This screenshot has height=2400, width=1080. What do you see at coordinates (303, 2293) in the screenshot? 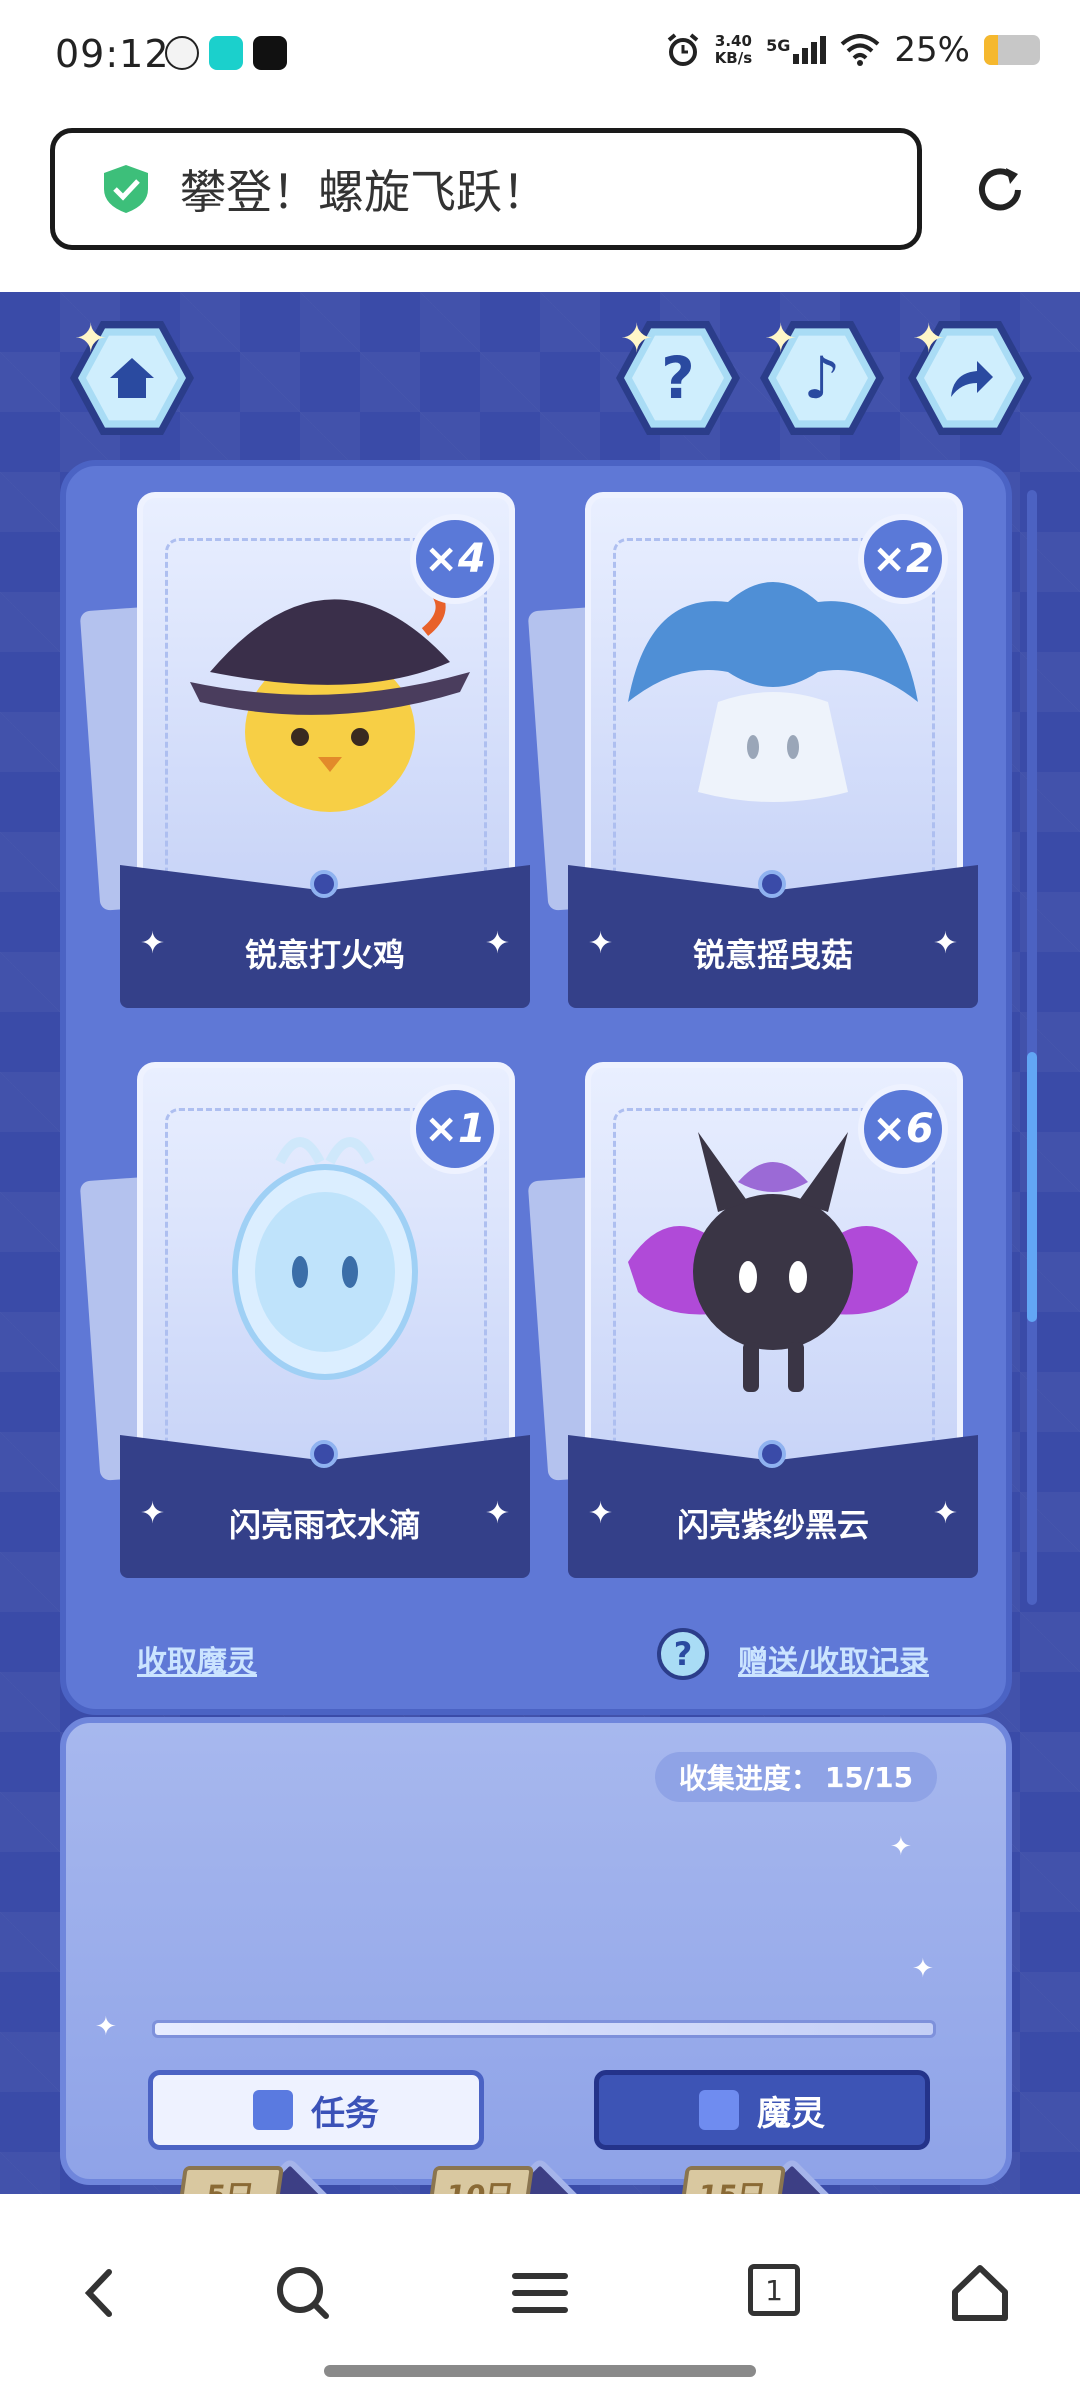
I see `search-icon` at bounding box center [303, 2293].